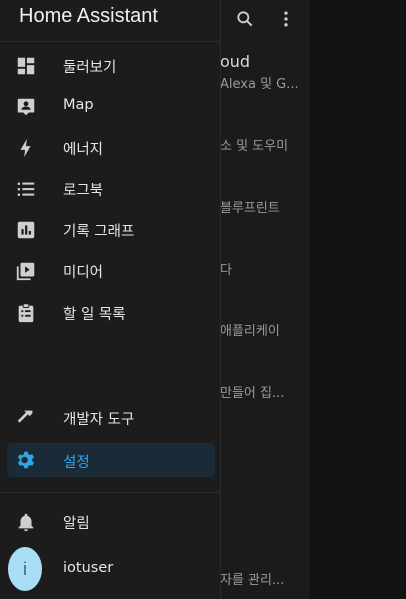  I want to click on sidebar-item-label: 둘러보기, so click(90, 68).